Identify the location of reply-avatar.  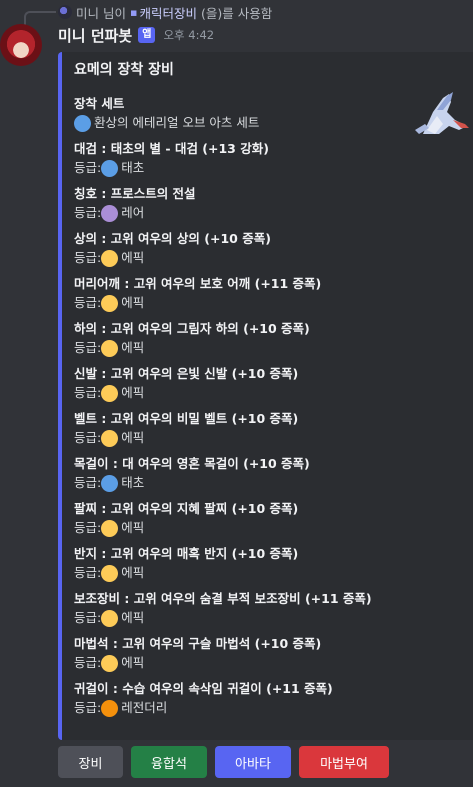
(65, 12).